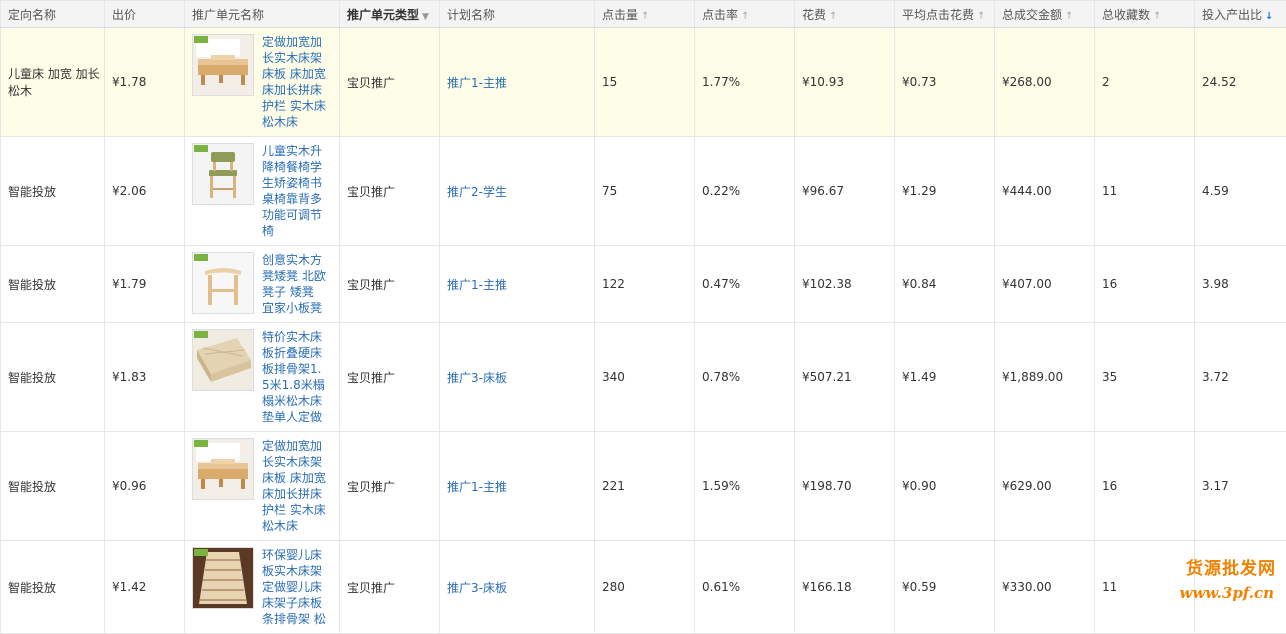 This screenshot has height=634, width=1286. I want to click on header-total-sales: 总成交金额↑, so click(1045, 14).